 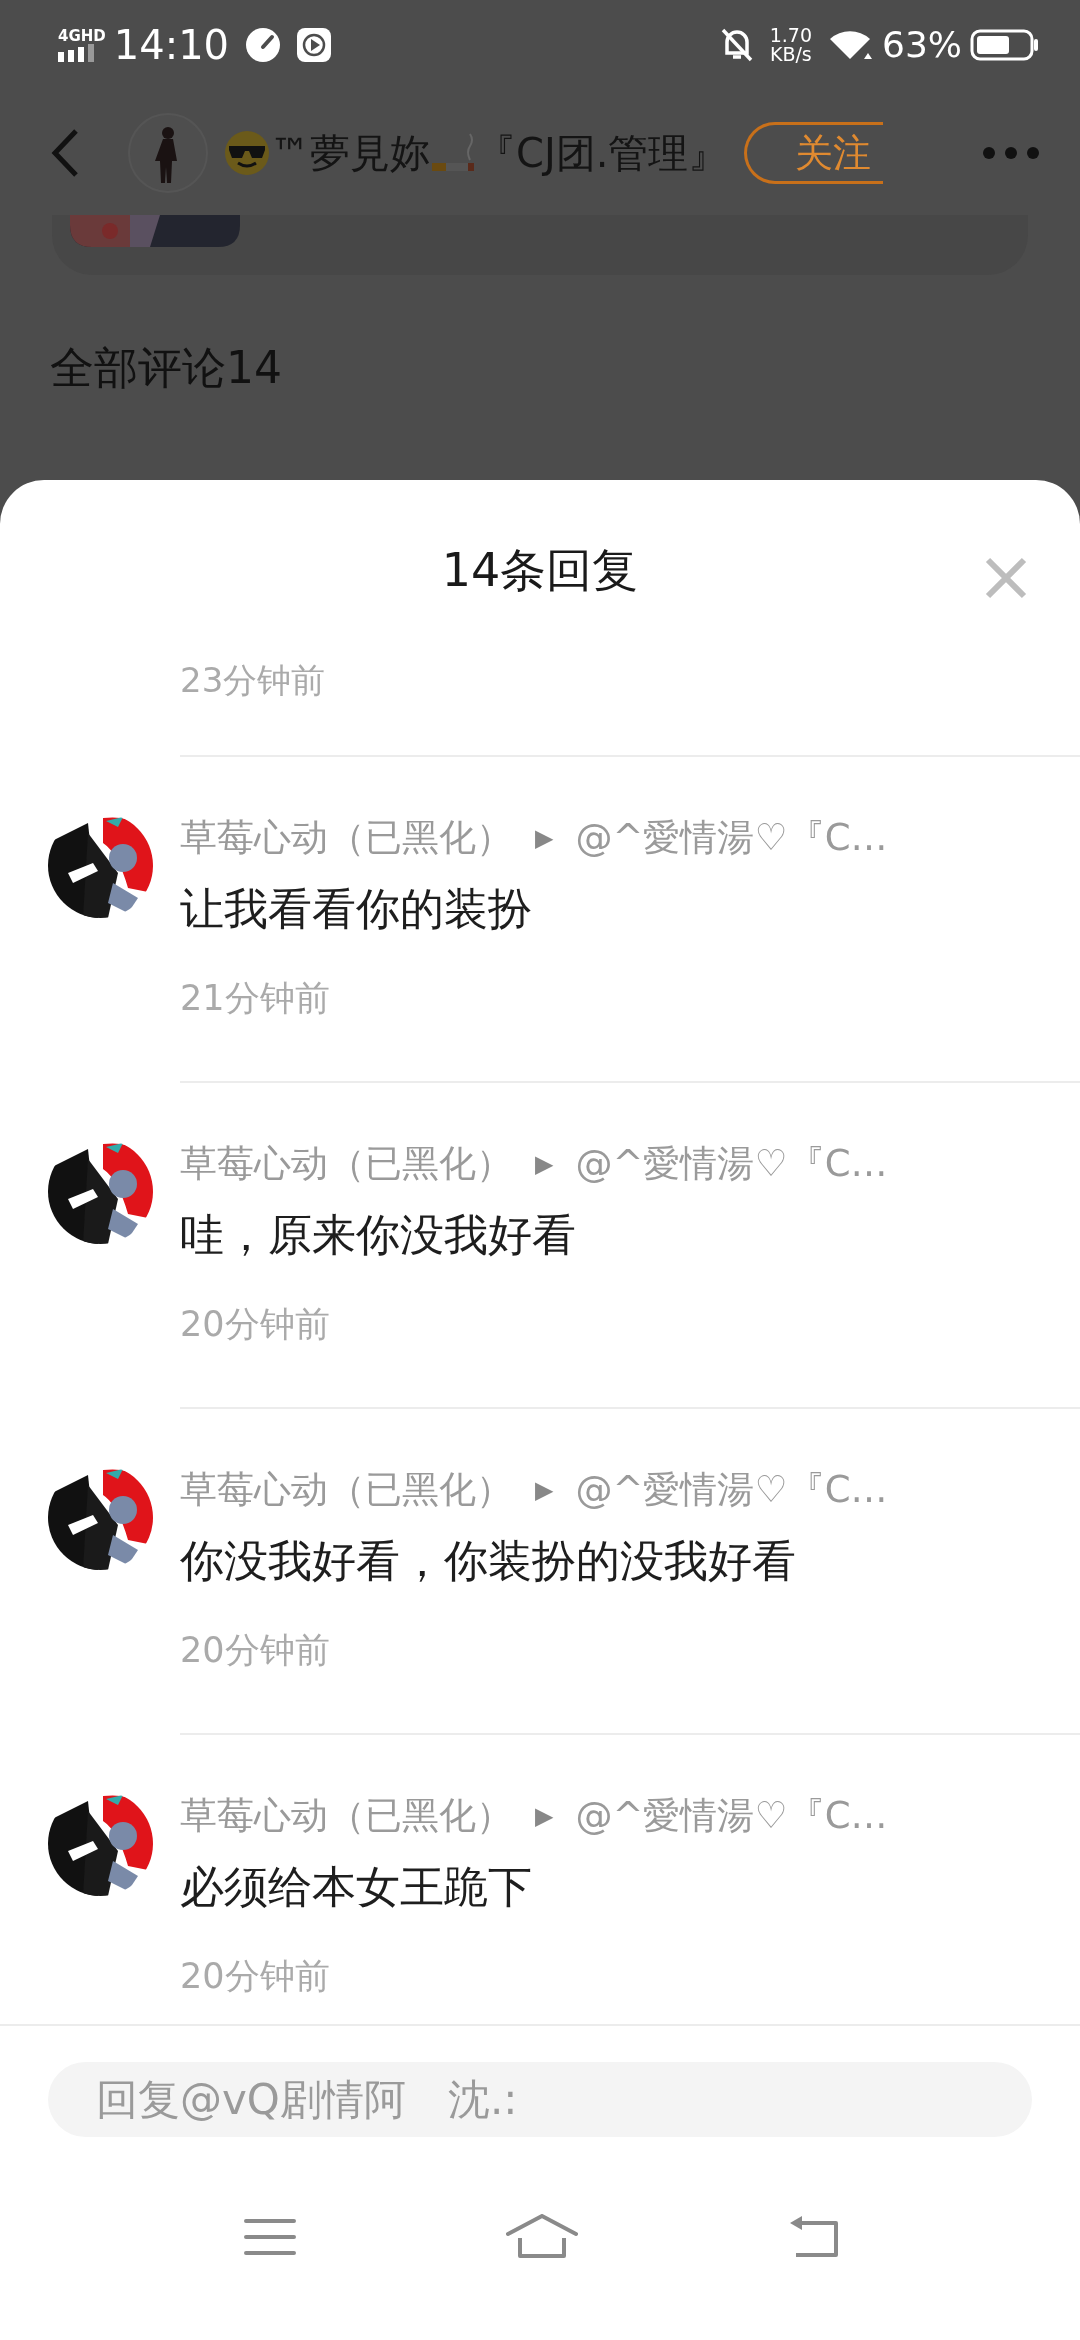 I want to click on account-tag: 『CJ团.管理』, so click(x=602, y=152).